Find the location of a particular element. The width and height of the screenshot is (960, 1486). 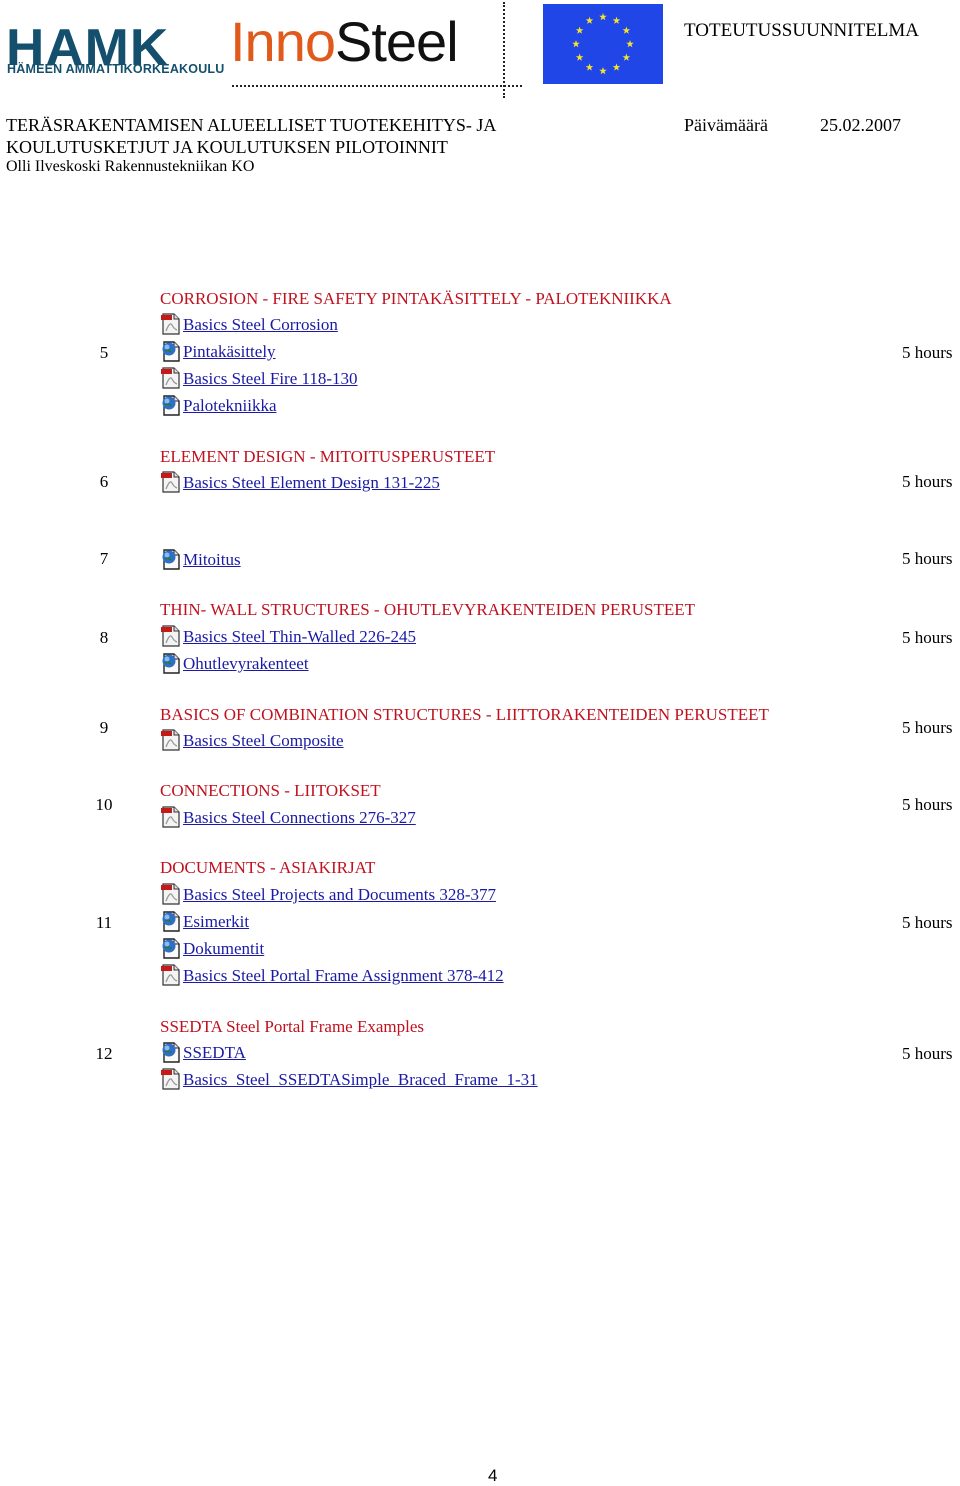

row-number: 9 is located at coordinates (104, 727).